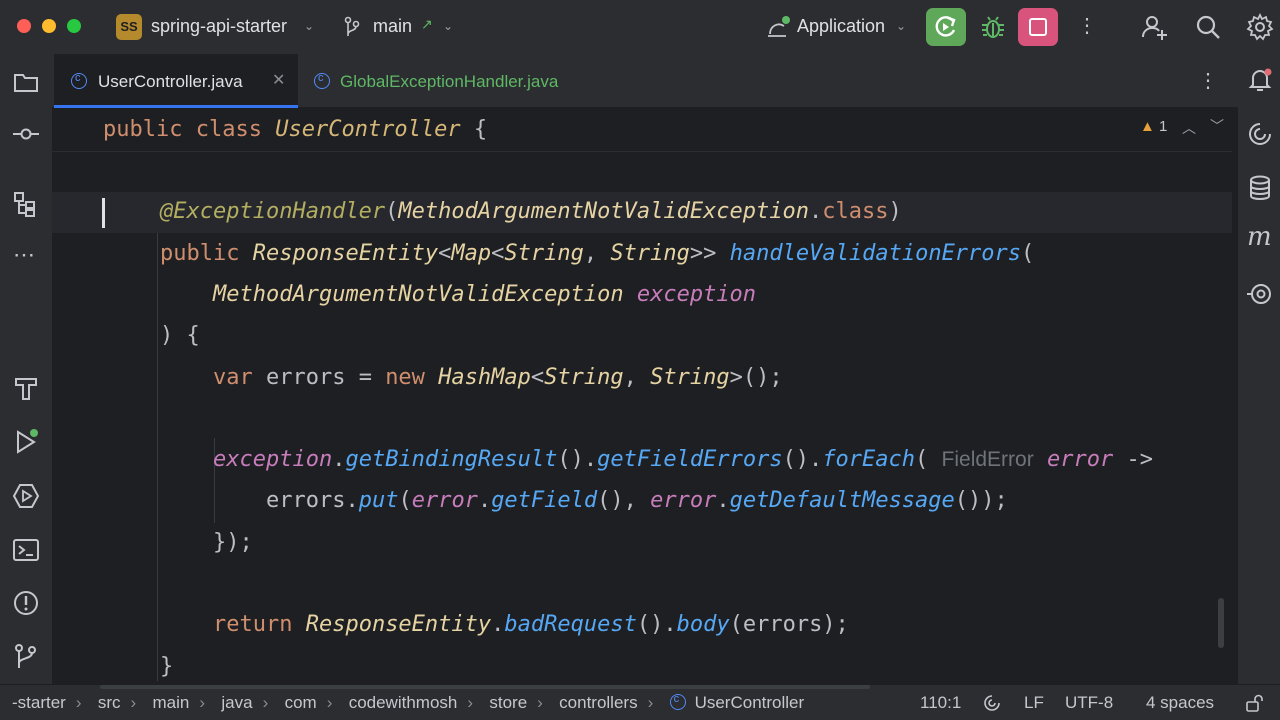  Describe the element at coordinates (1155, 27) in the screenshot. I see `add-user-icon` at that location.